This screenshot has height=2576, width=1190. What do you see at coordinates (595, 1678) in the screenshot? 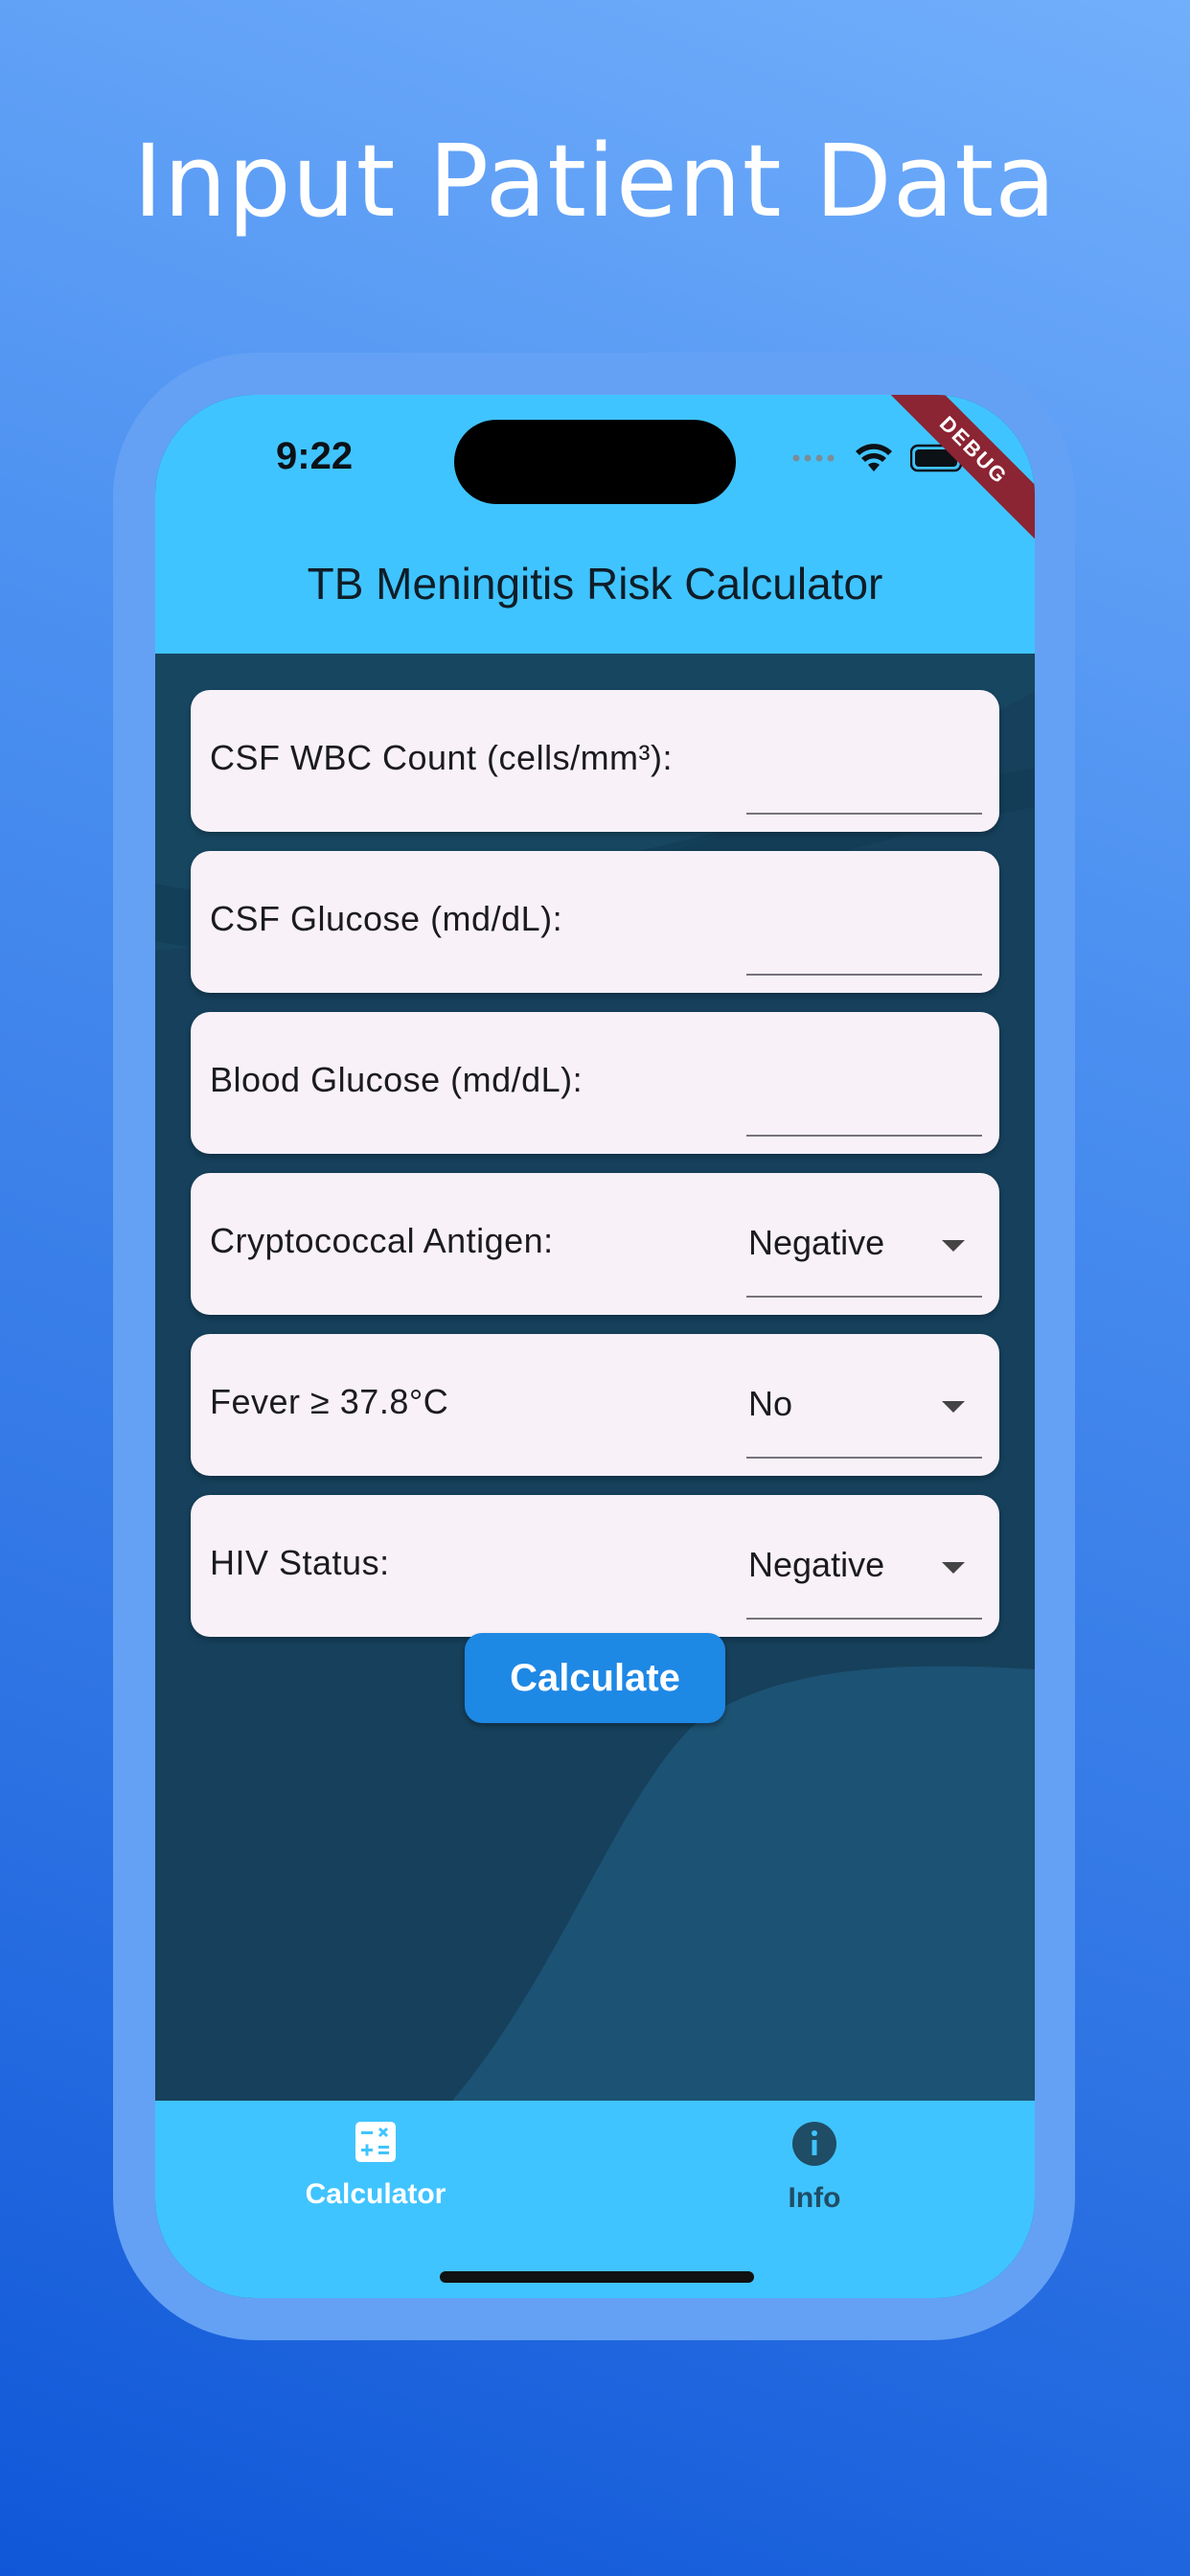
I see `calculate-button: Calculate` at bounding box center [595, 1678].